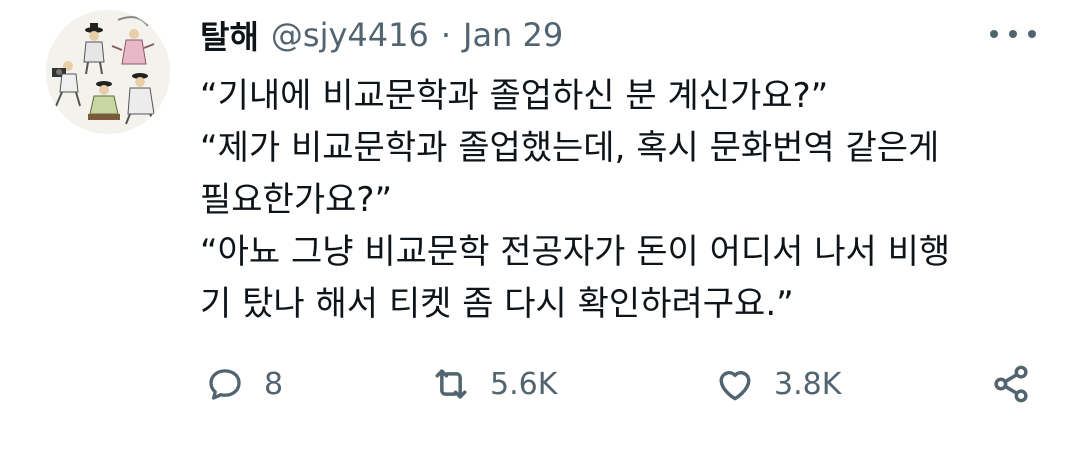  Describe the element at coordinates (497, 304) in the screenshot. I see `tweet-text-line: 기 탔나 해서 티켓 좀 다시 확인하려구요.”` at that location.